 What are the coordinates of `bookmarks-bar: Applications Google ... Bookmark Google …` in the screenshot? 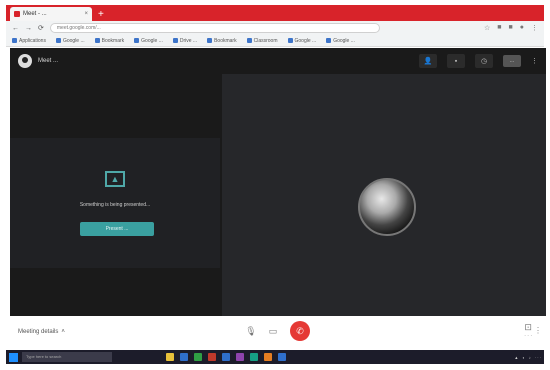 It's located at (275, 41).